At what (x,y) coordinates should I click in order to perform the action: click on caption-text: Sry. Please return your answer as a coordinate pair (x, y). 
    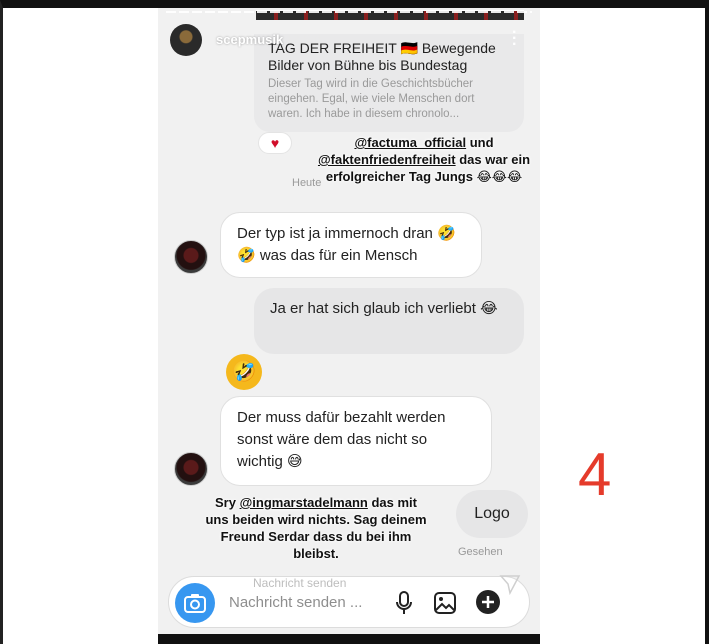
    Looking at the image, I should click on (227, 502).